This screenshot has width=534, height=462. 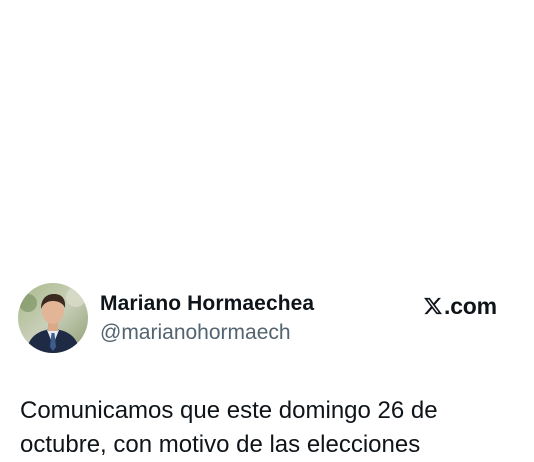 I want to click on profile-photo-icon, so click(x=53, y=318).